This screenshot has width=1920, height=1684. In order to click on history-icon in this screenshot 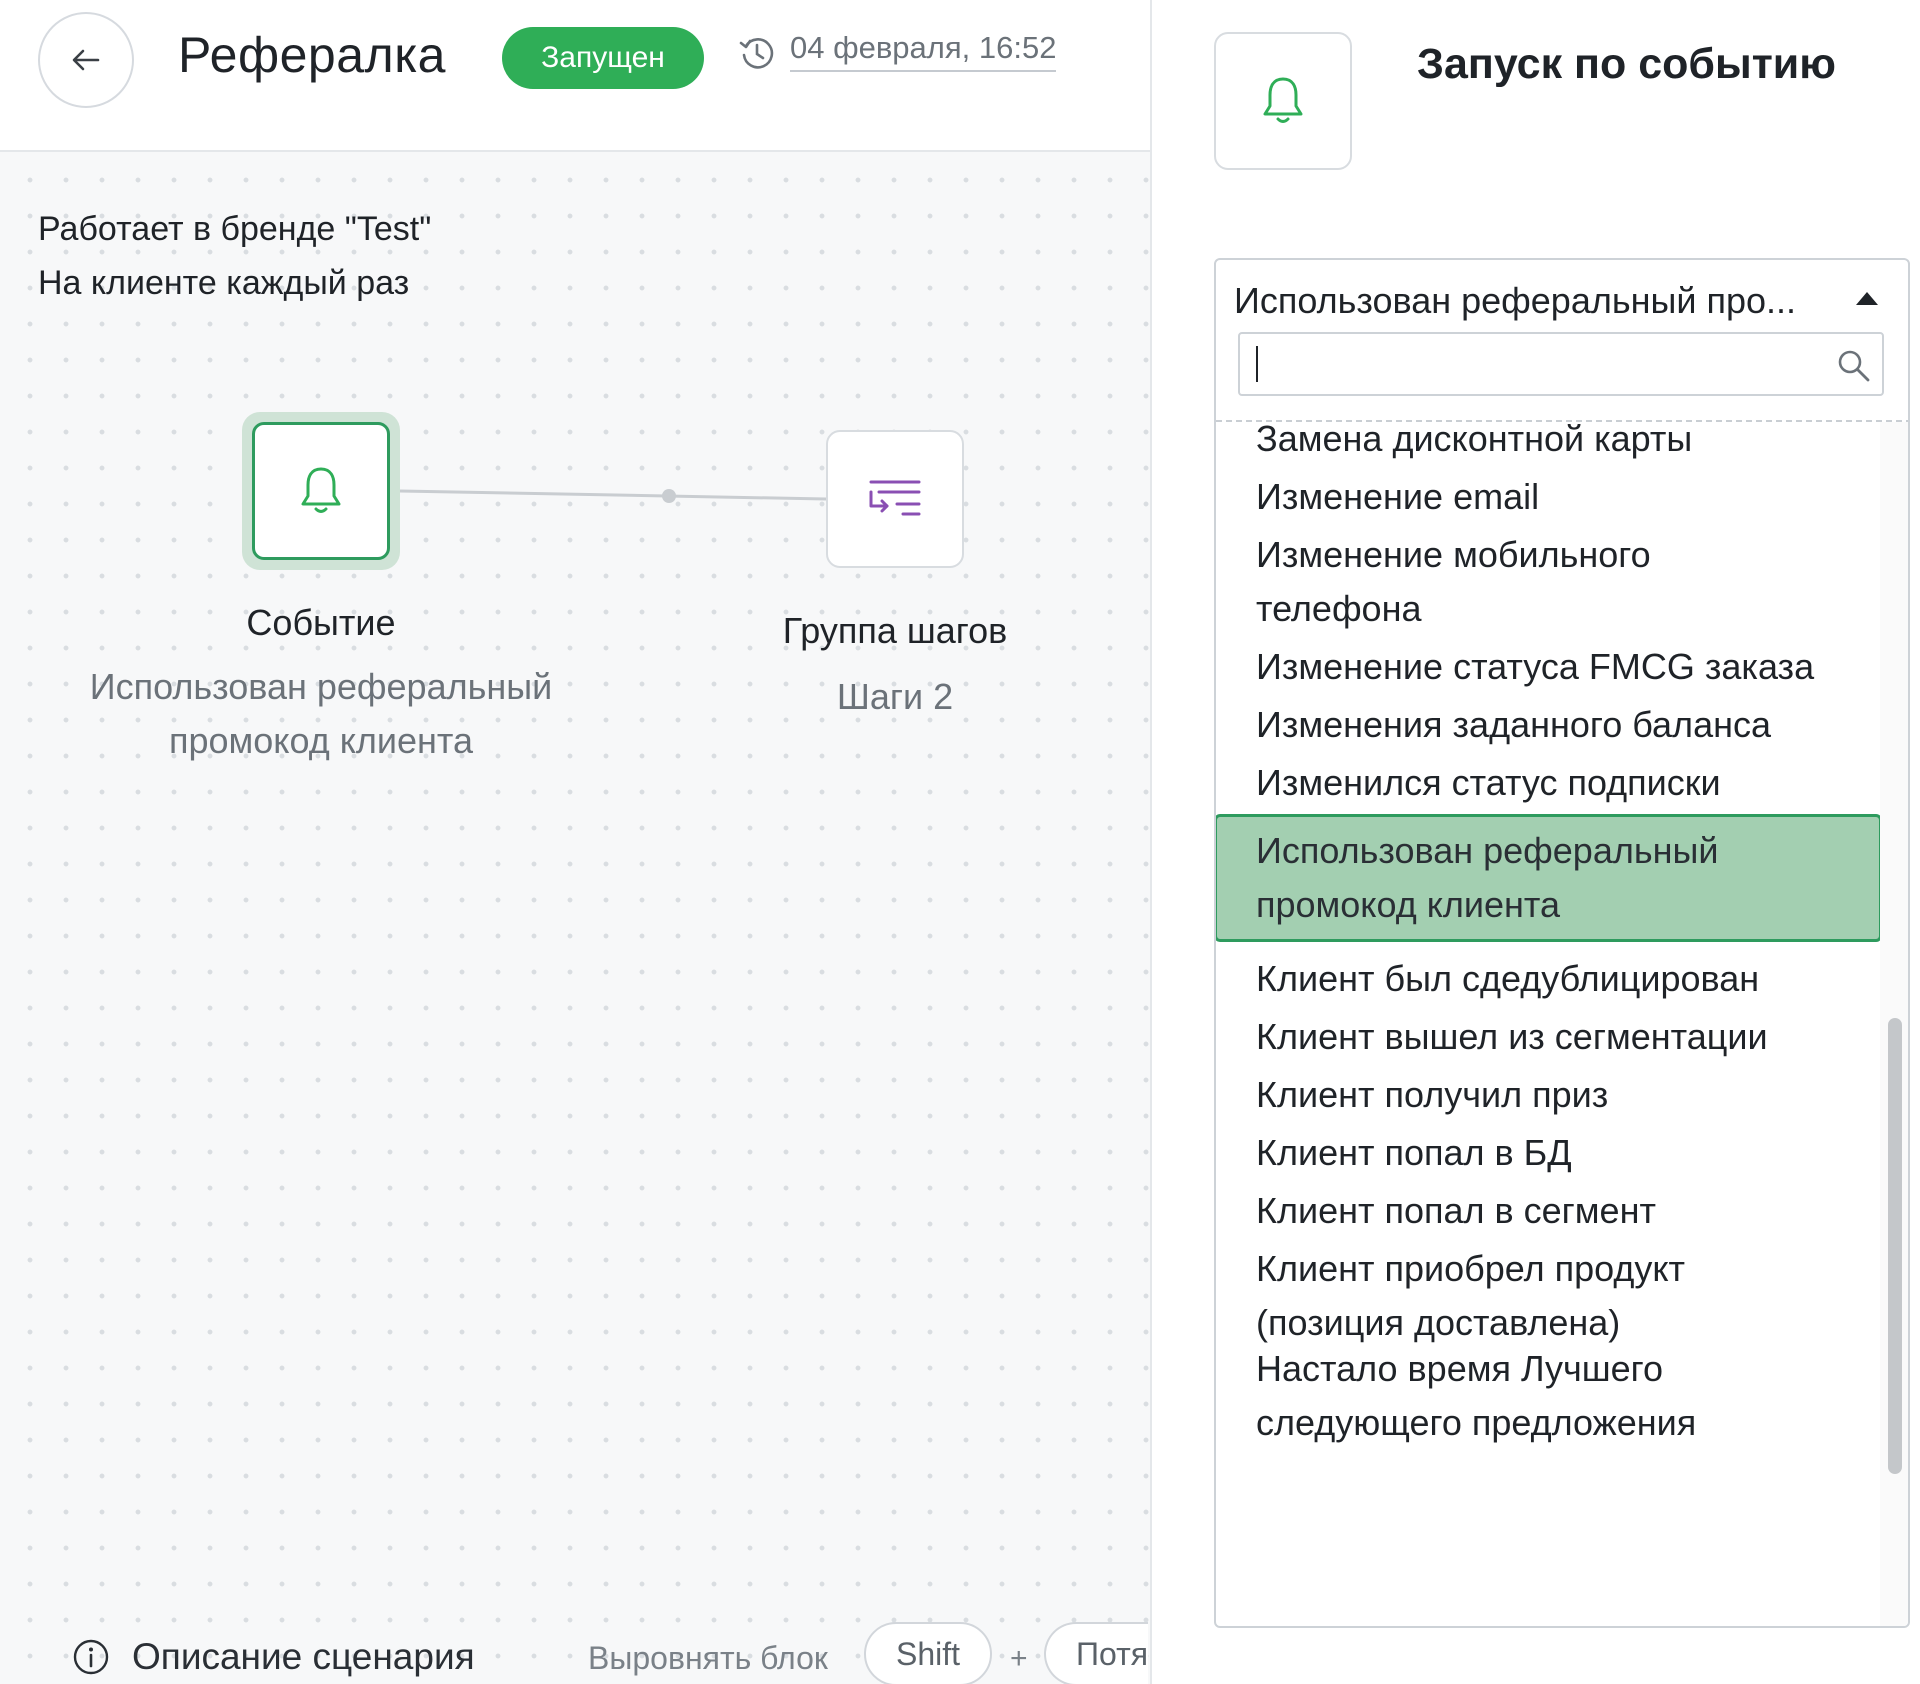, I will do `click(757, 53)`.